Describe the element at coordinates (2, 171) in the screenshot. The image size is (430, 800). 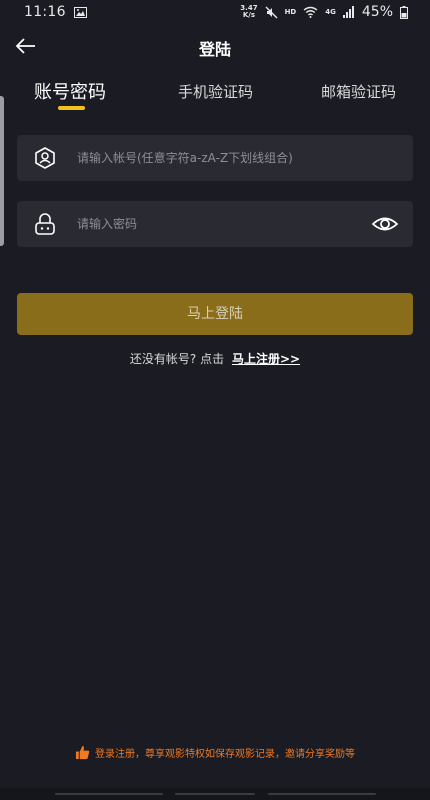
I see `edge-scroll-handle` at that location.